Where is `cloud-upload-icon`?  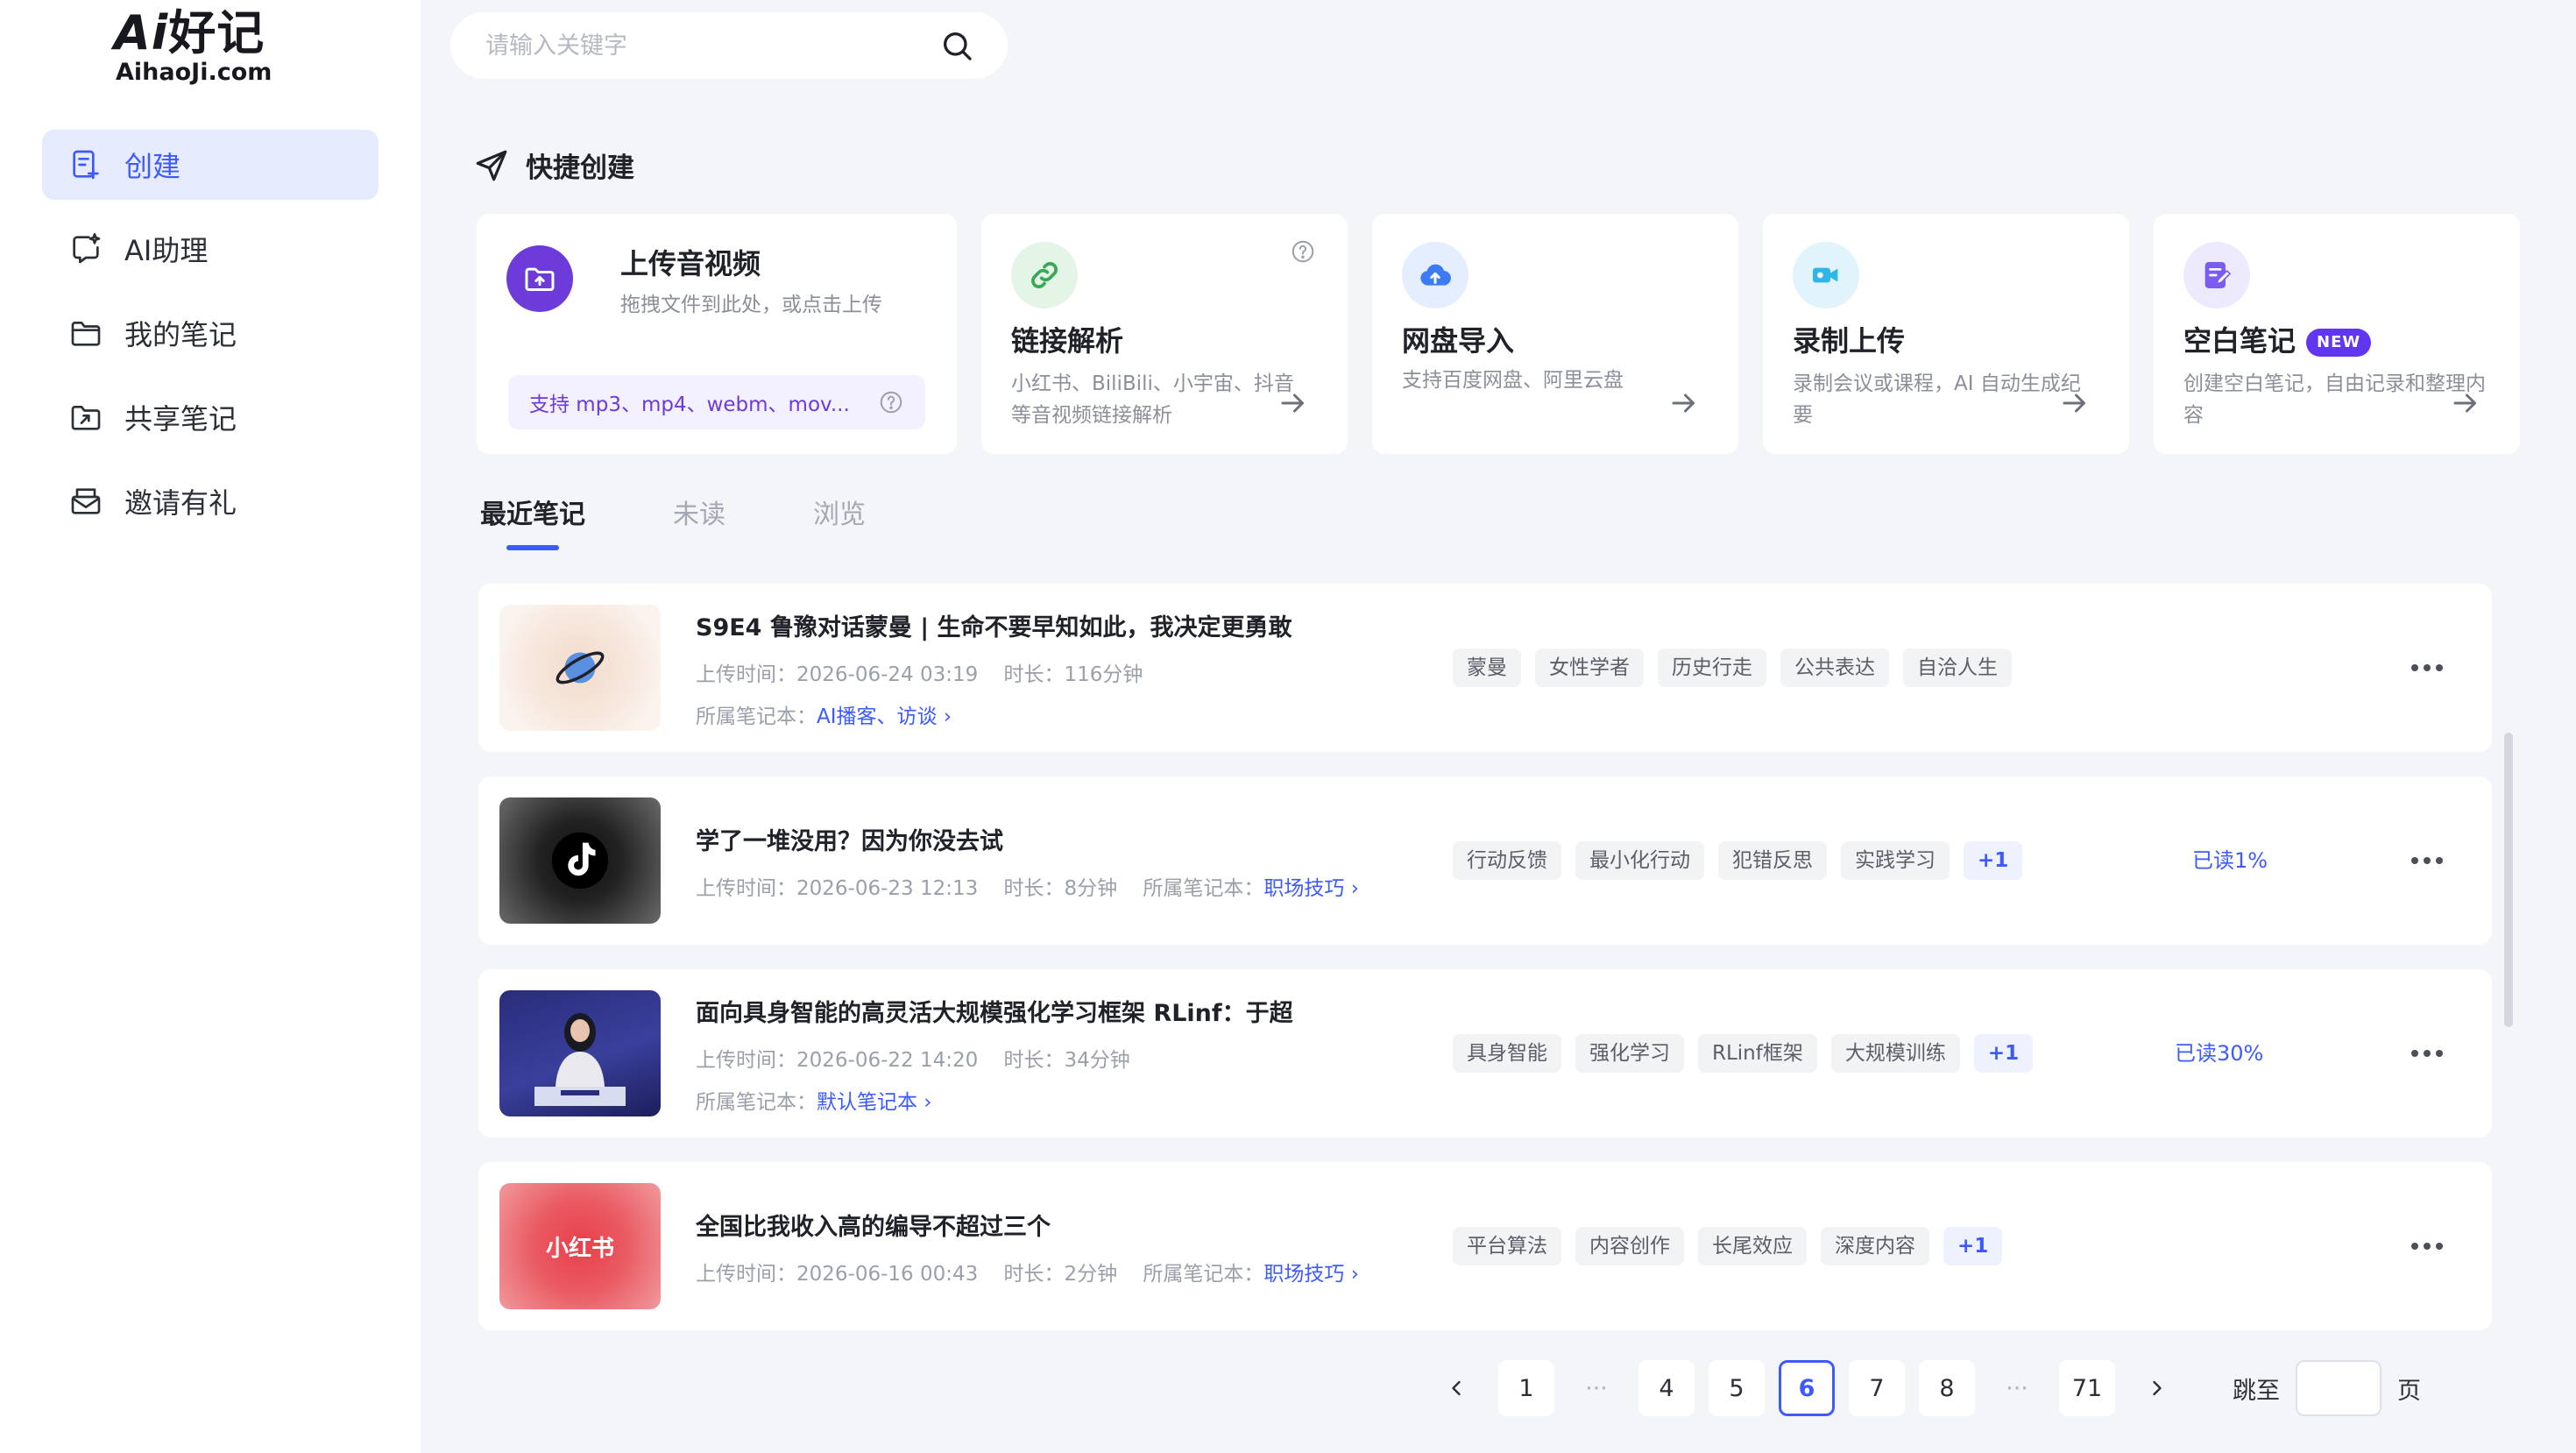
cloud-upload-icon is located at coordinates (1435, 275).